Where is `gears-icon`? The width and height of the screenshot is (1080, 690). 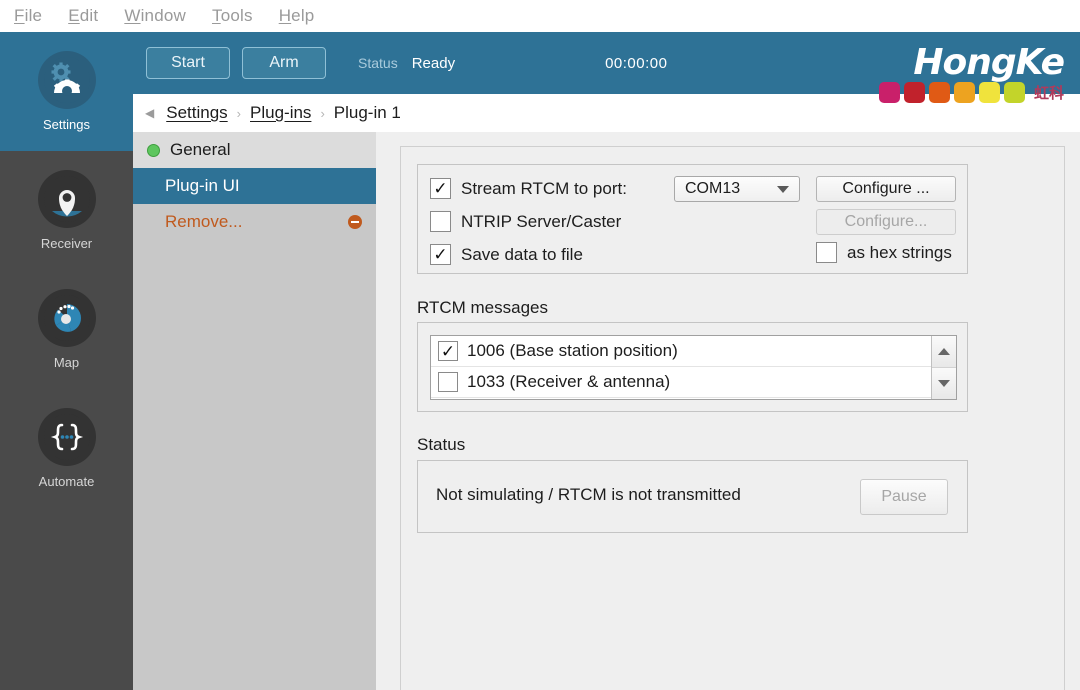 gears-icon is located at coordinates (66, 80).